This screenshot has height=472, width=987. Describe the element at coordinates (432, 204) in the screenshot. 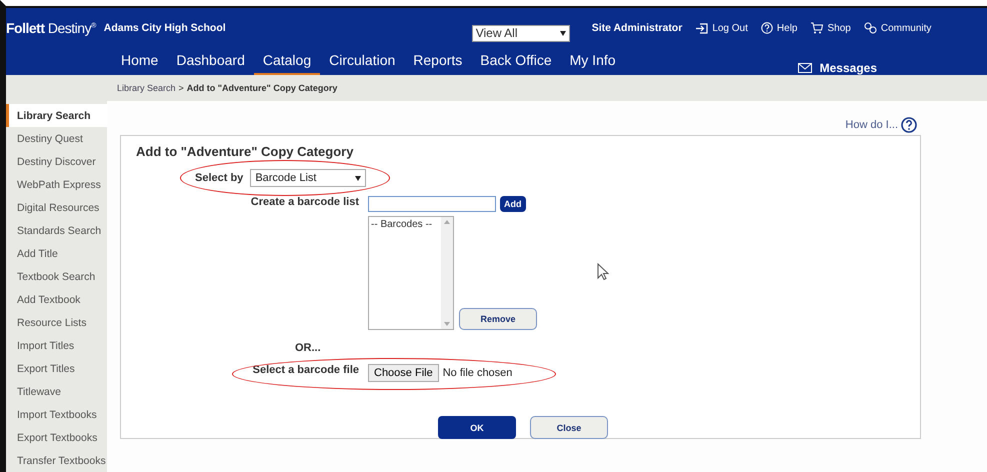

I see `barcode-input` at that location.